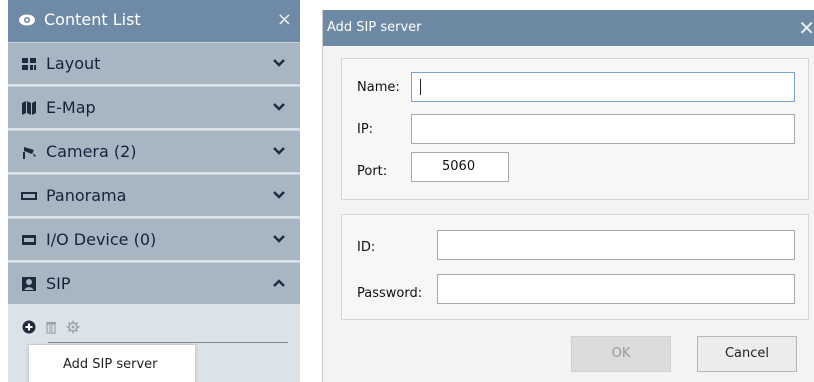  Describe the element at coordinates (154, 283) in the screenshot. I see `accordion-item-sip: SIP` at that location.